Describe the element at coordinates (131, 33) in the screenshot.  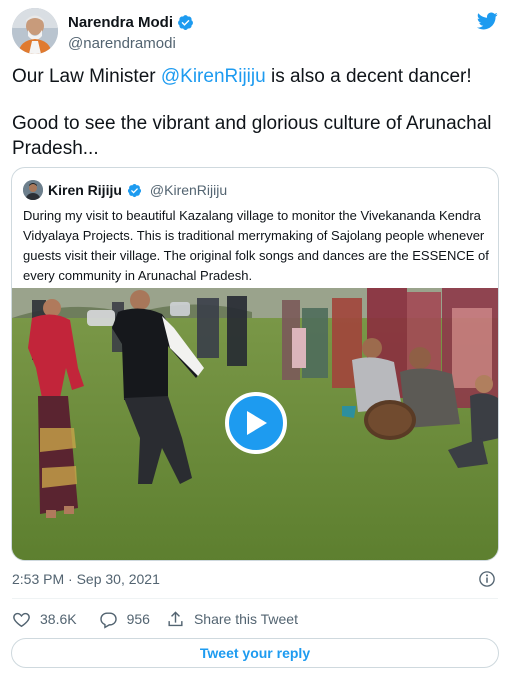
I see `author-block: Narendra Modi @narendramodi` at that location.